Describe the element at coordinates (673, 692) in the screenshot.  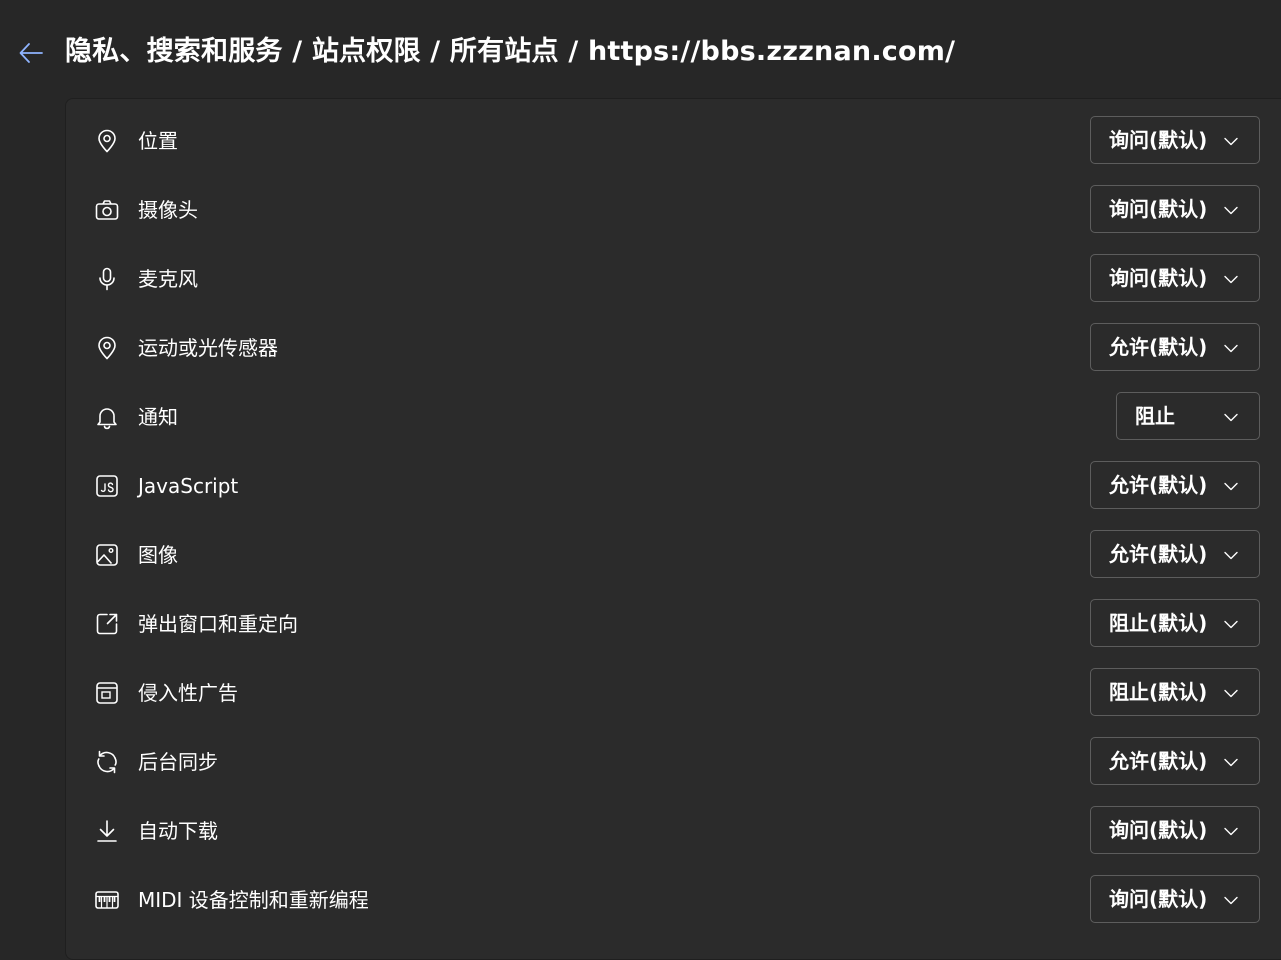
I see `permission-row-intrusive-ads: 侵入性广告 阻止(默认)` at that location.